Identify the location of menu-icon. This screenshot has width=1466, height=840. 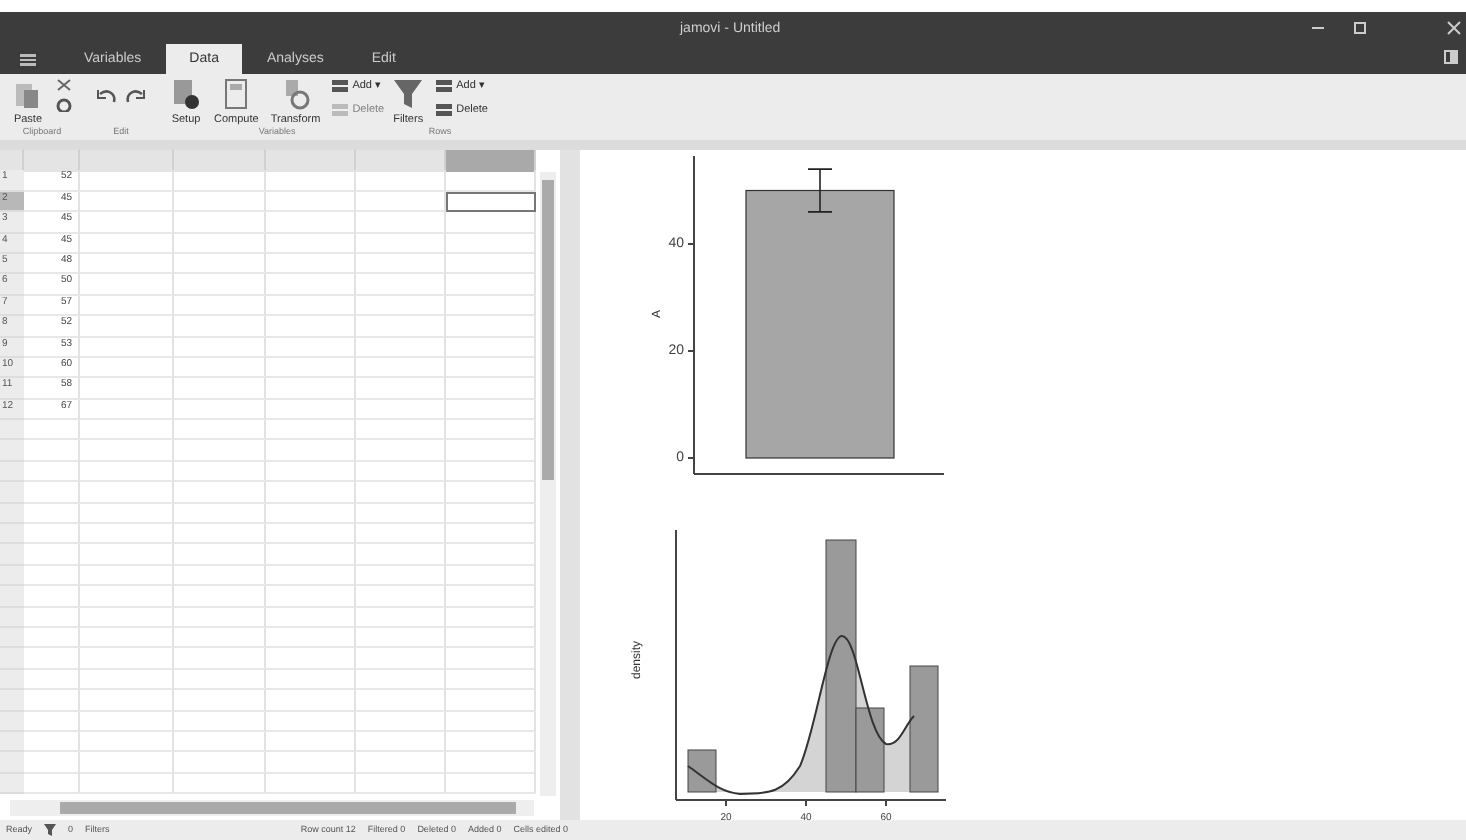
(28, 60).